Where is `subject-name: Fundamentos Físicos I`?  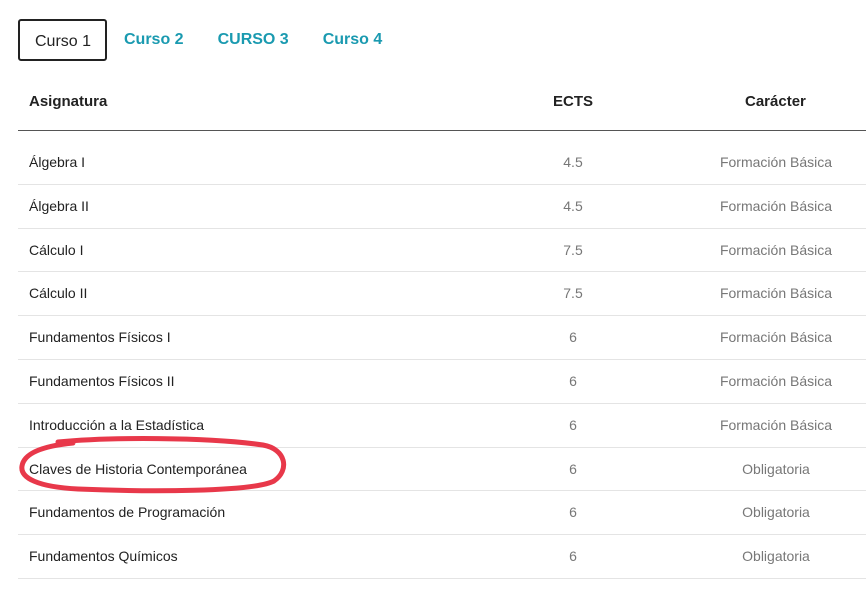
subject-name: Fundamentos Físicos I is located at coordinates (100, 337).